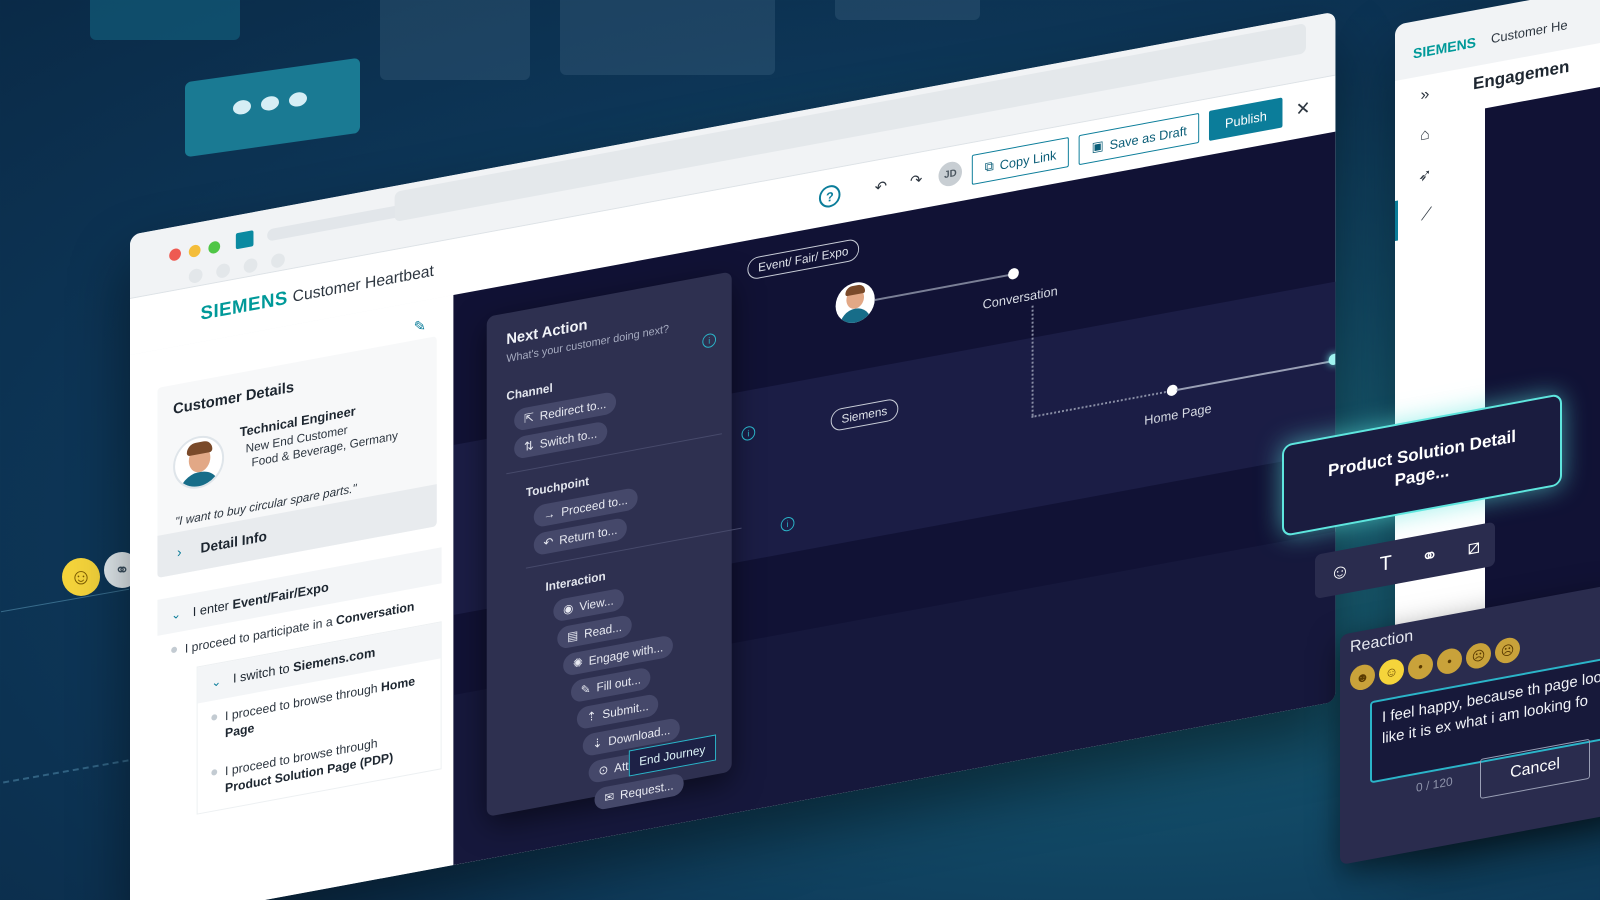  What do you see at coordinates (549, 514) in the screenshot?
I see `arrow-right-icon: →` at bounding box center [549, 514].